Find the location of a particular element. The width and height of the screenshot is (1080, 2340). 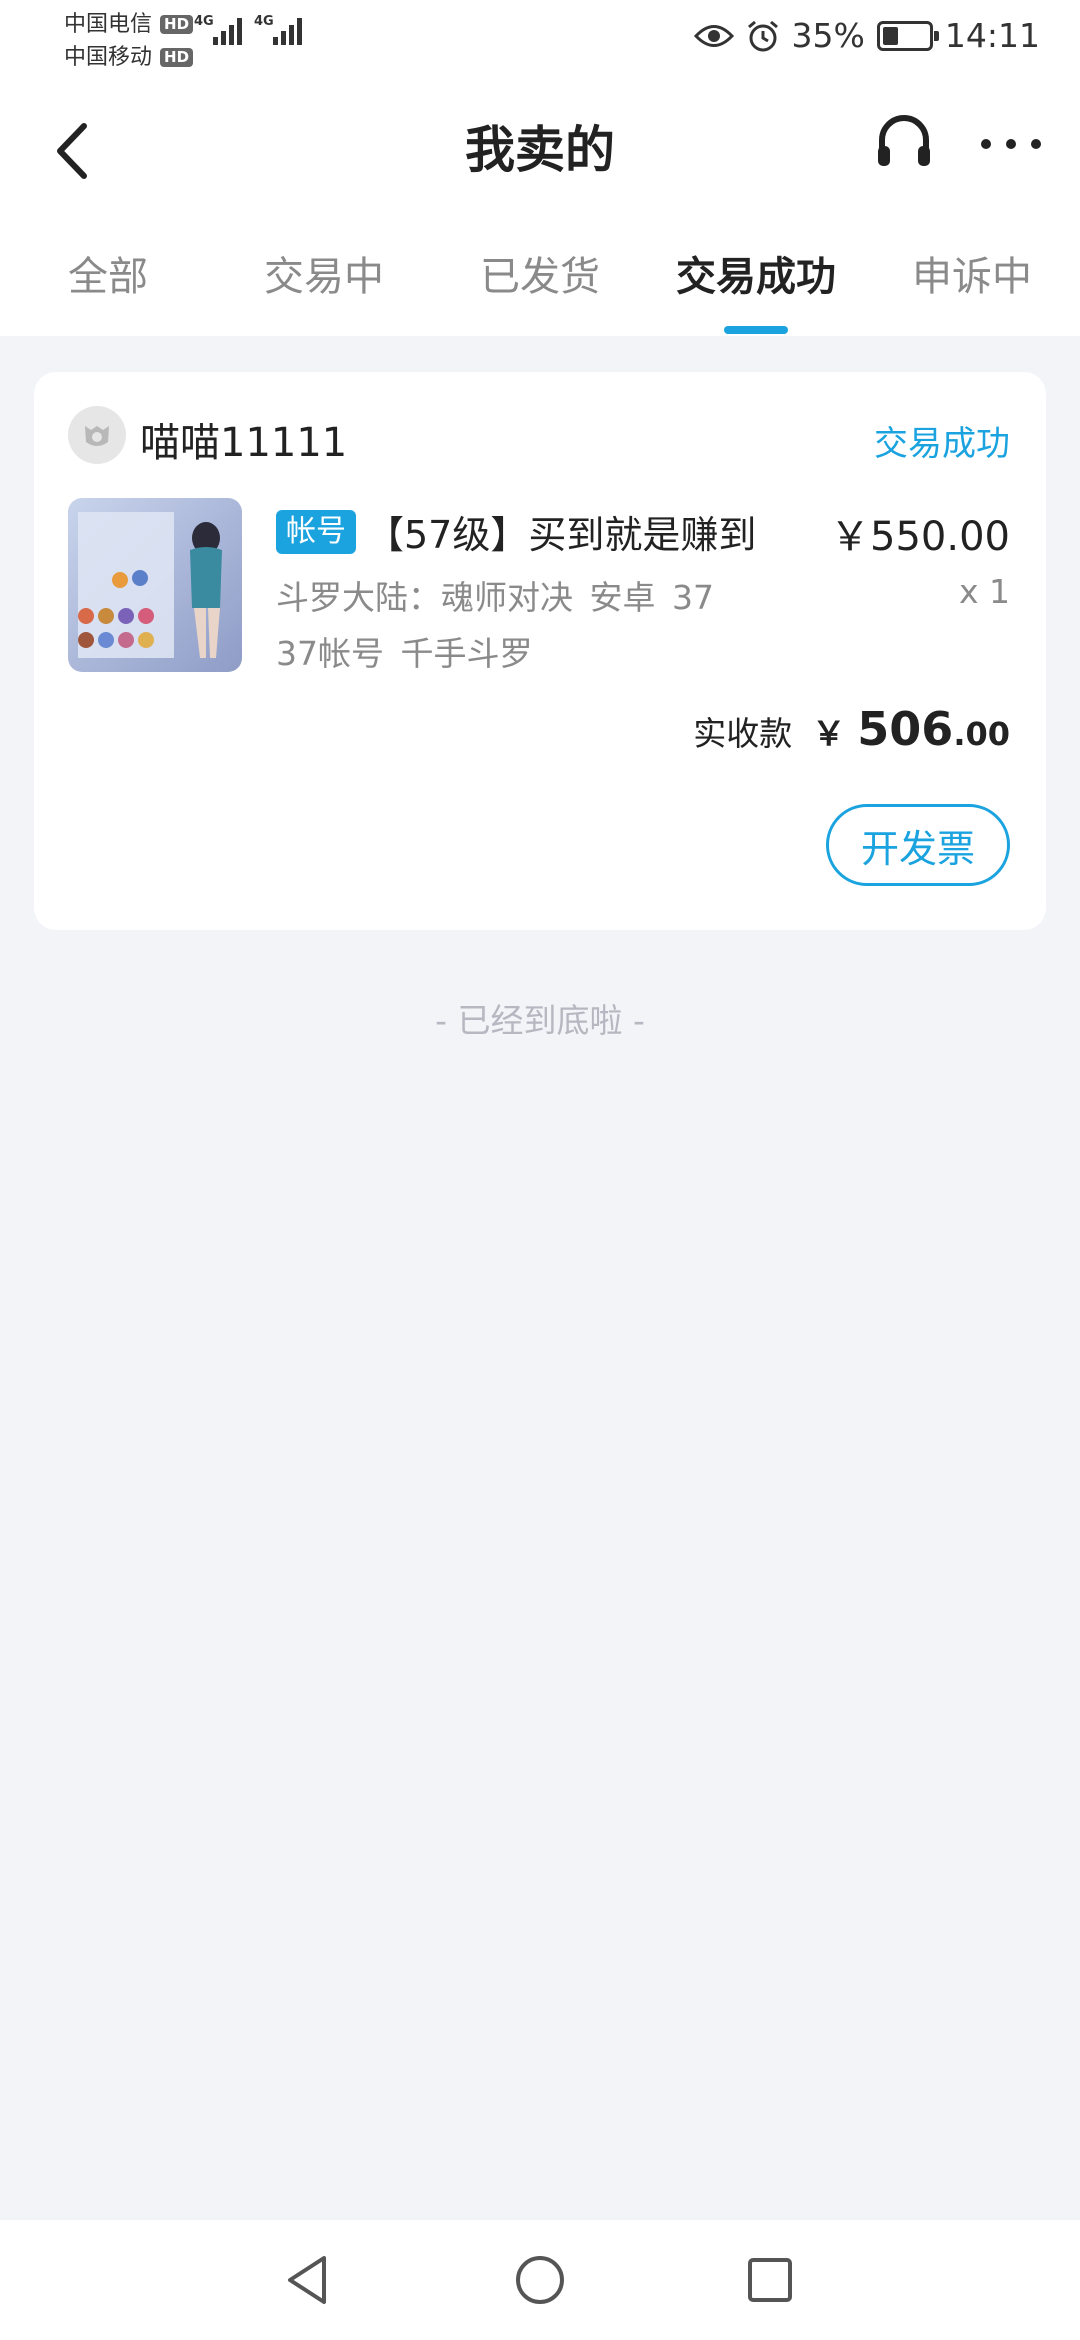

system-back-button is located at coordinates (308, 2280).